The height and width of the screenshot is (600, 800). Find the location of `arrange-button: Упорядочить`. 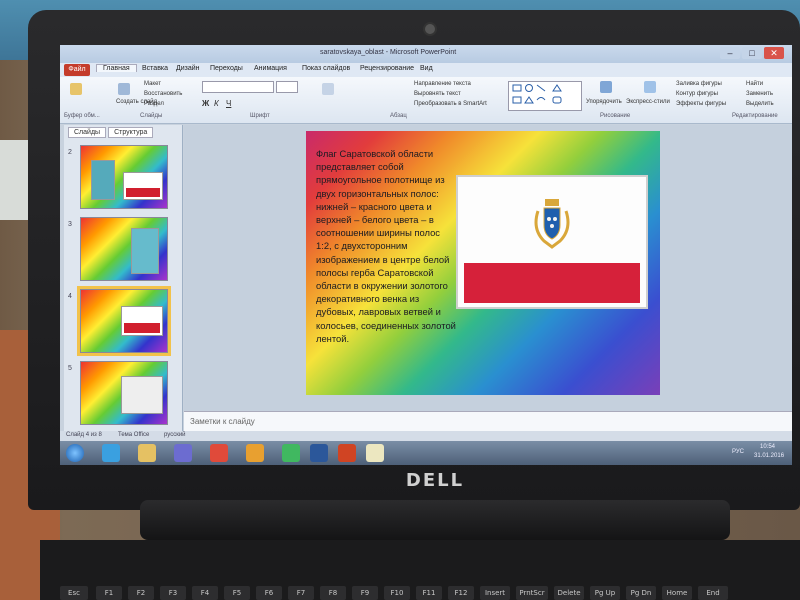

arrange-button: Упорядочить is located at coordinates (604, 102).